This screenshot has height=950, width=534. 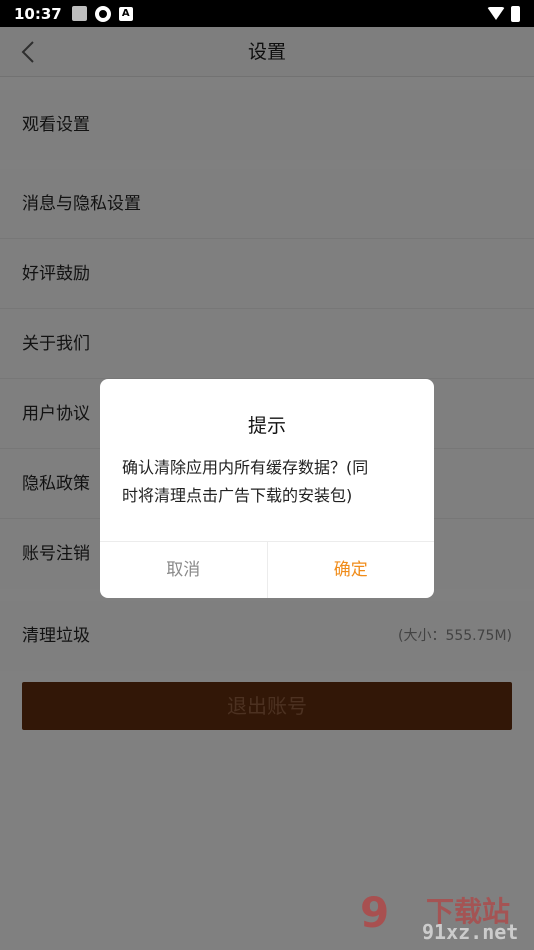 I want to click on watermark-logo: 9, so click(x=375, y=912).